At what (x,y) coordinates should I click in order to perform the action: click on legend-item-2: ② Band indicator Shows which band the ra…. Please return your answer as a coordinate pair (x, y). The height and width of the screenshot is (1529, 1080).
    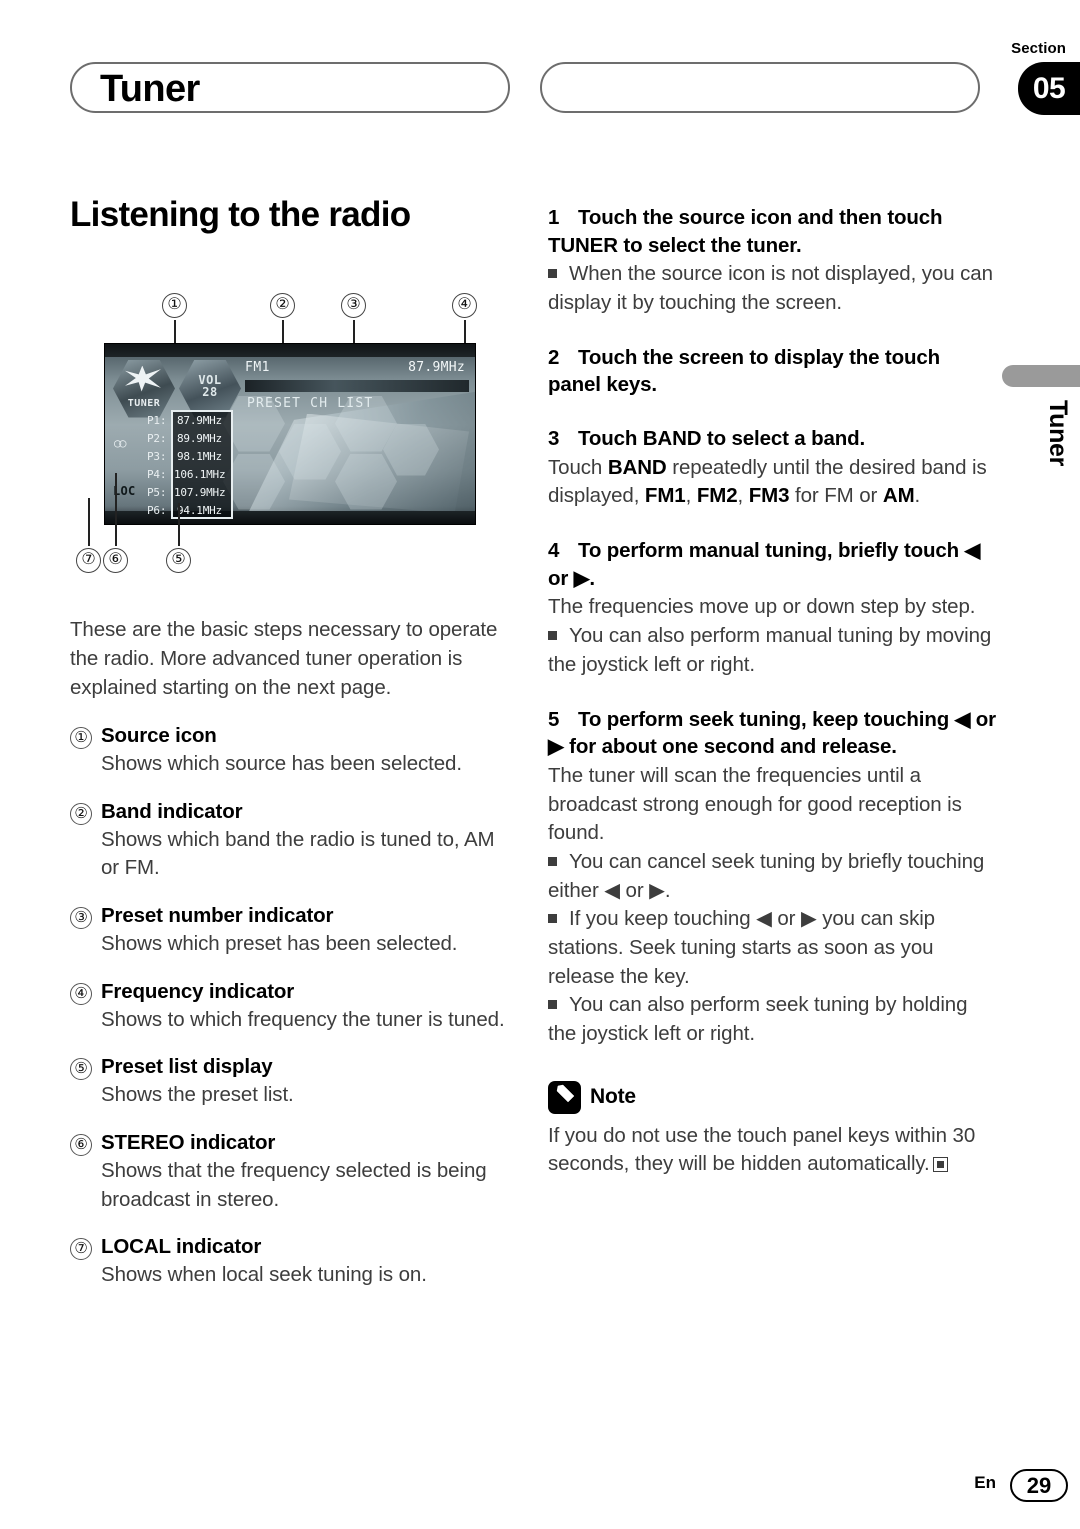
    Looking at the image, I should click on (292, 841).